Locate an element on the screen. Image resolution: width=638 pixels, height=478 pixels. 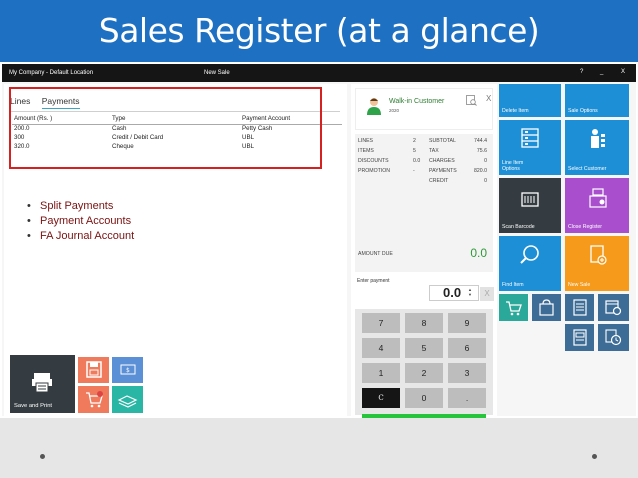
key-1: 1 is located at coordinates (381, 373).